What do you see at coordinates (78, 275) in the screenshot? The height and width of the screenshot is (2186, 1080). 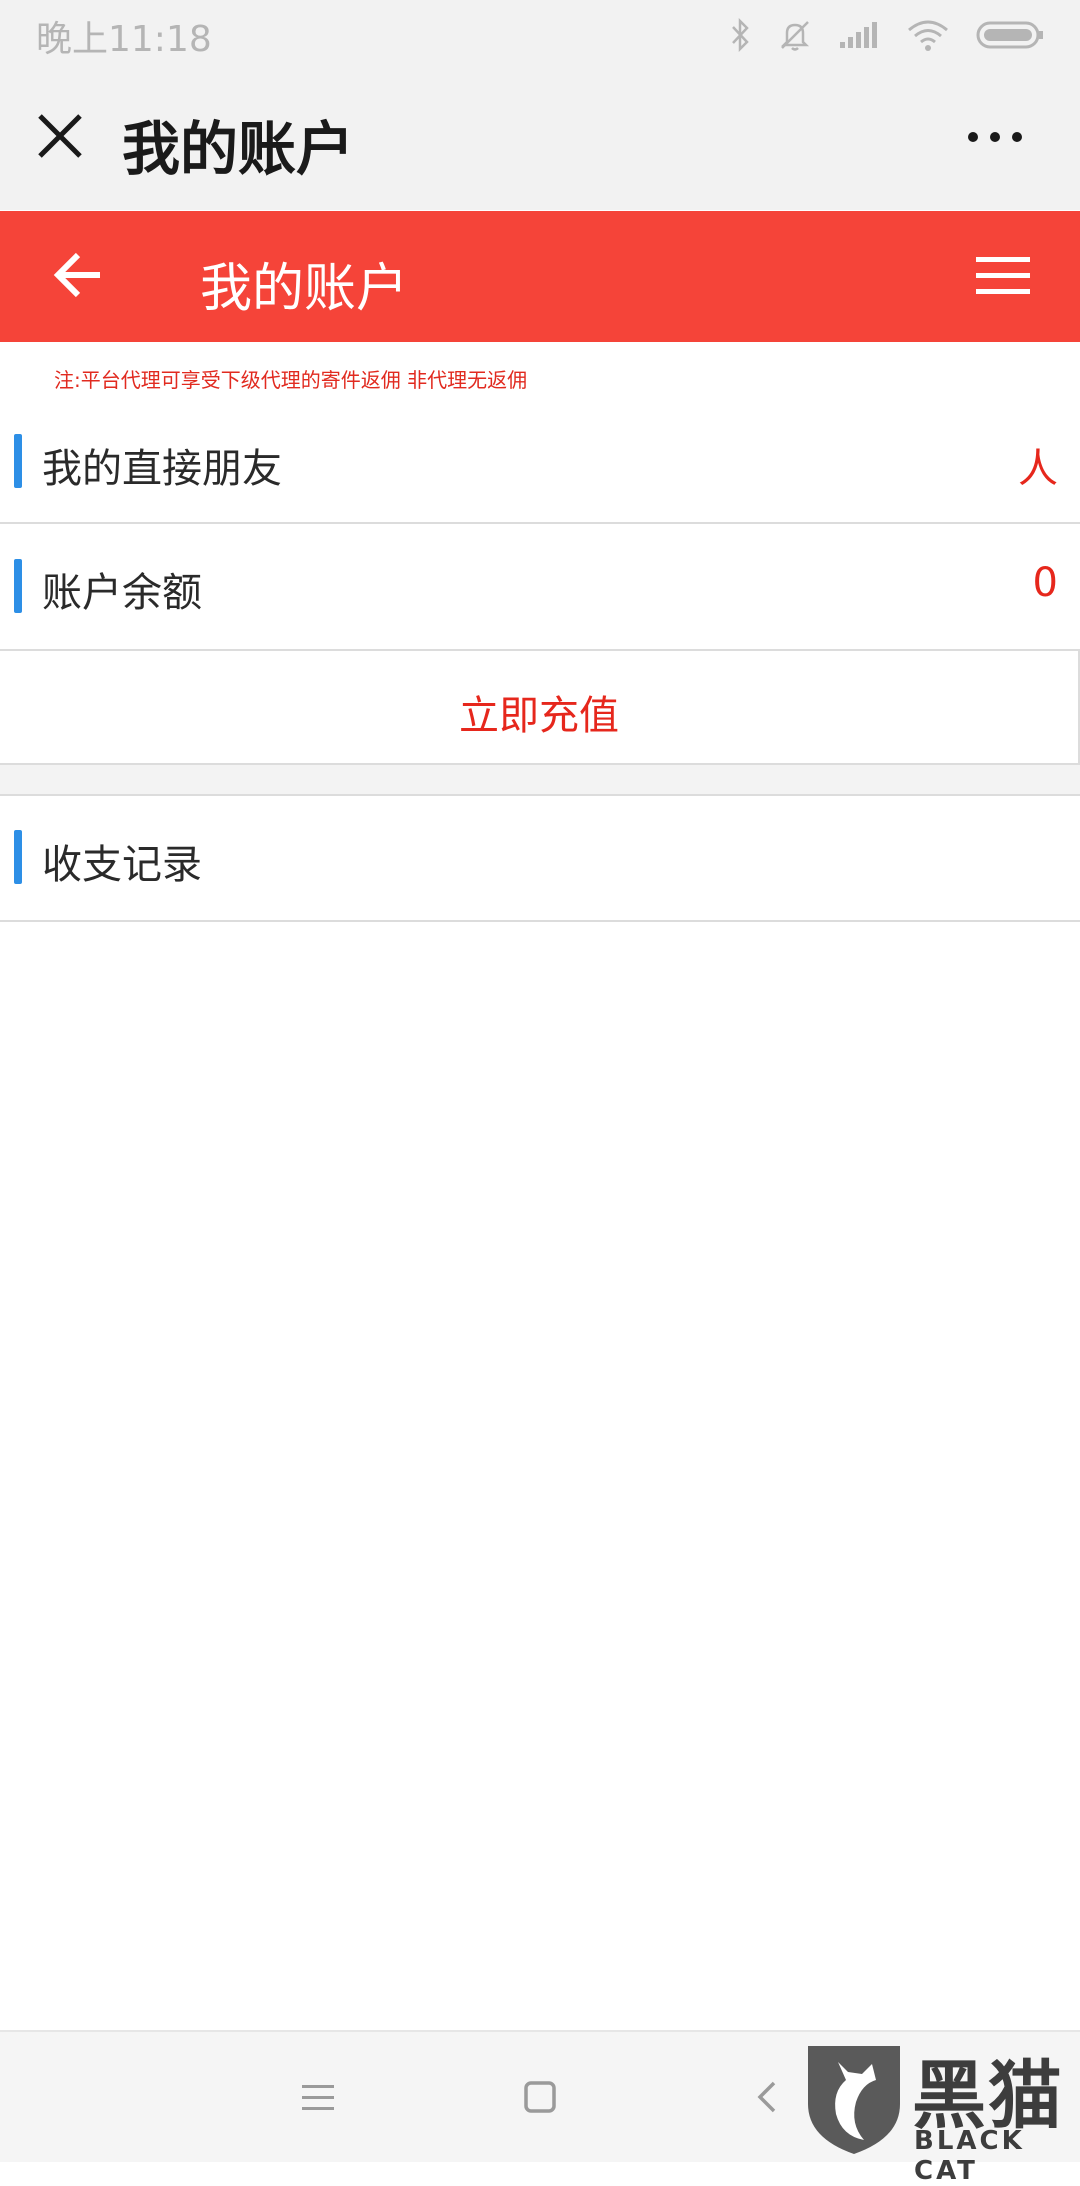 I see `back-arrow-icon` at bounding box center [78, 275].